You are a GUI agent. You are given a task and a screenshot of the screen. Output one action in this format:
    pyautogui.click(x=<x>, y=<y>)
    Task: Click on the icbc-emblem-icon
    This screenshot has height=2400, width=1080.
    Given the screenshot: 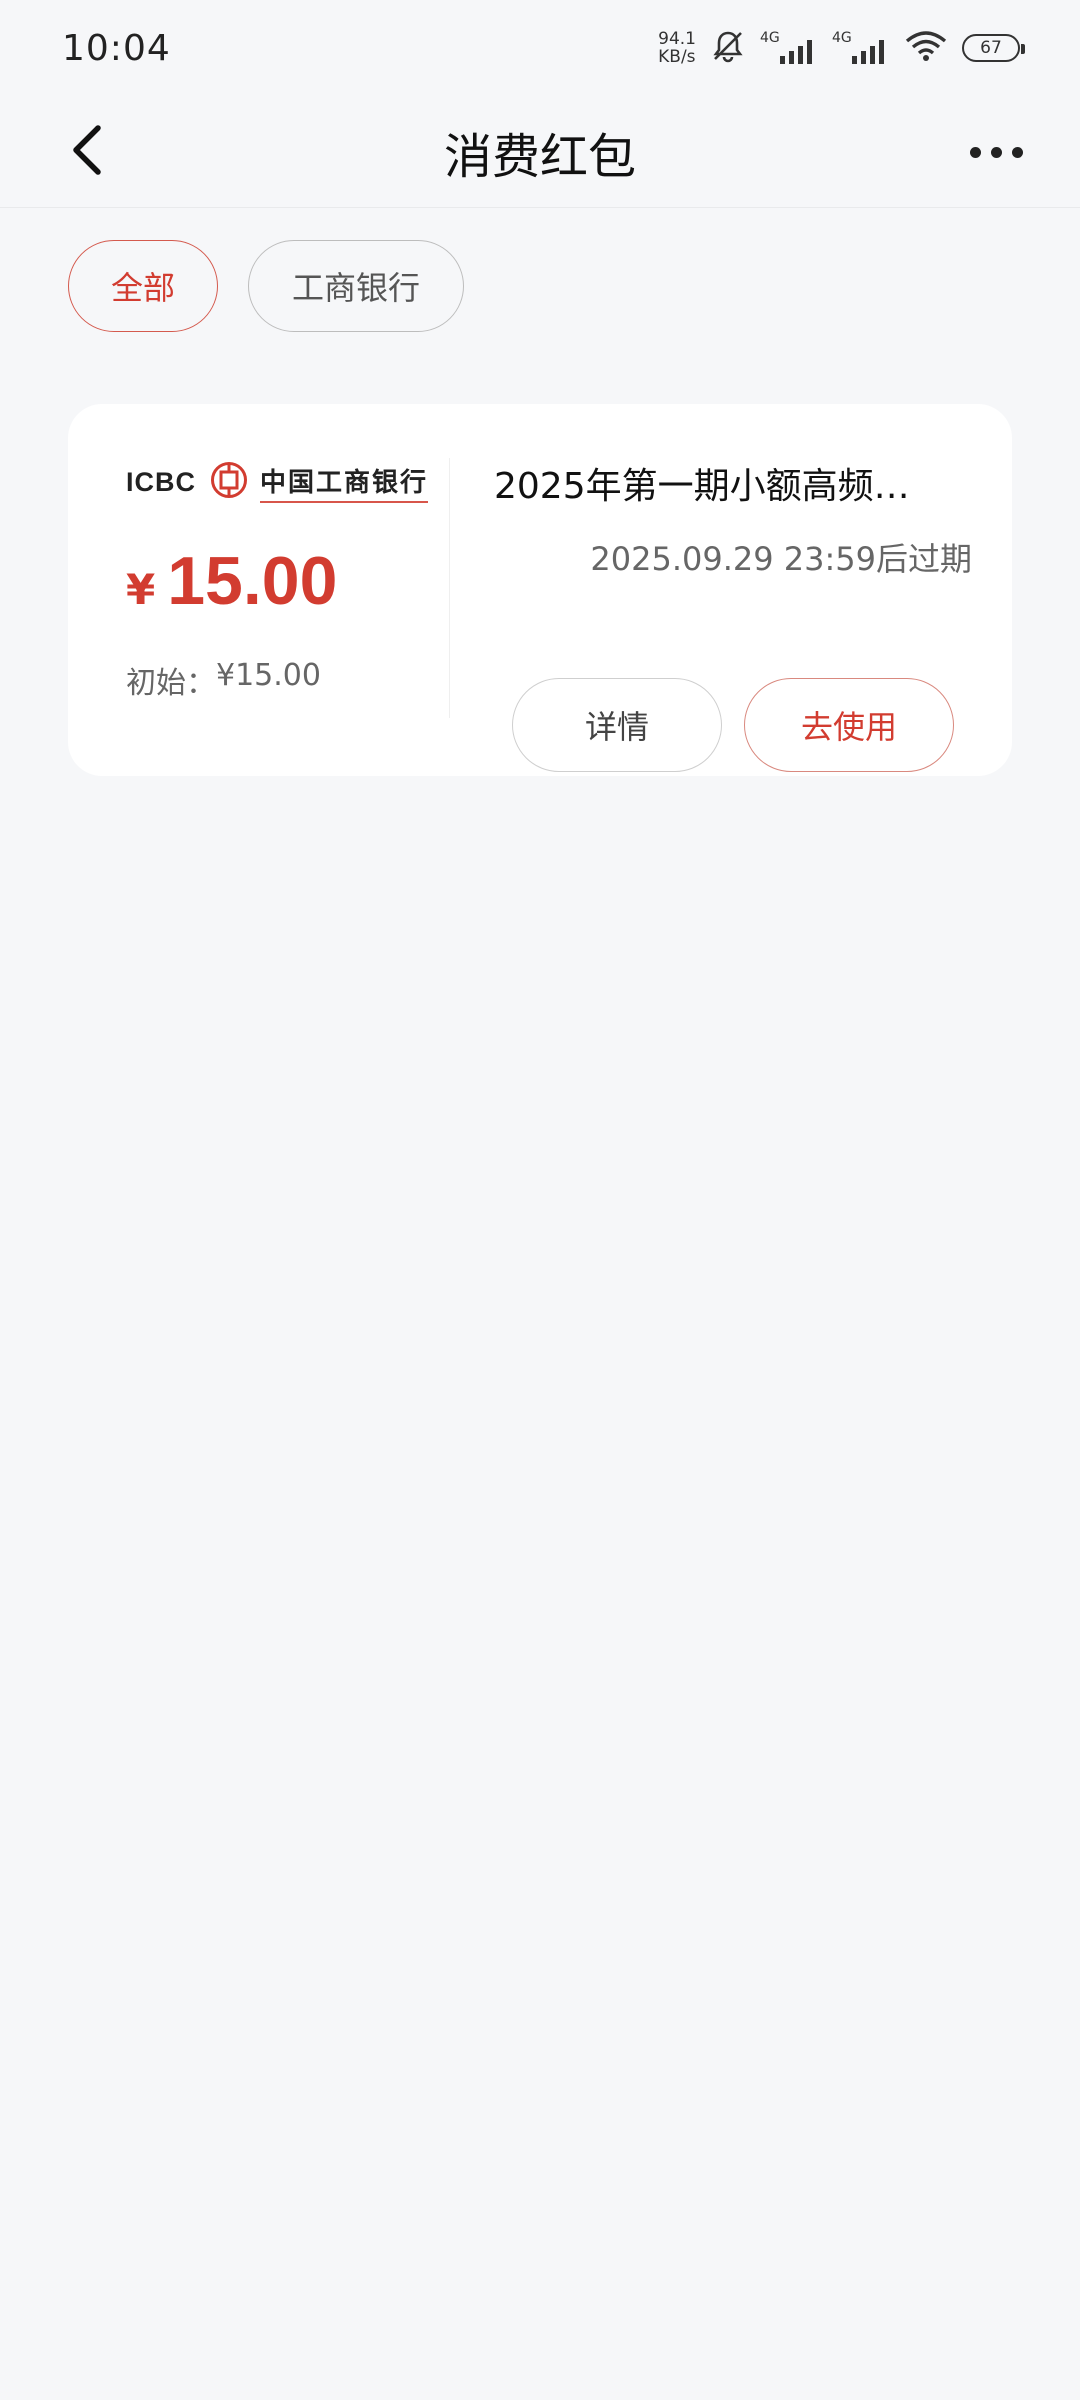 What is the action you would take?
    pyautogui.click(x=229, y=482)
    